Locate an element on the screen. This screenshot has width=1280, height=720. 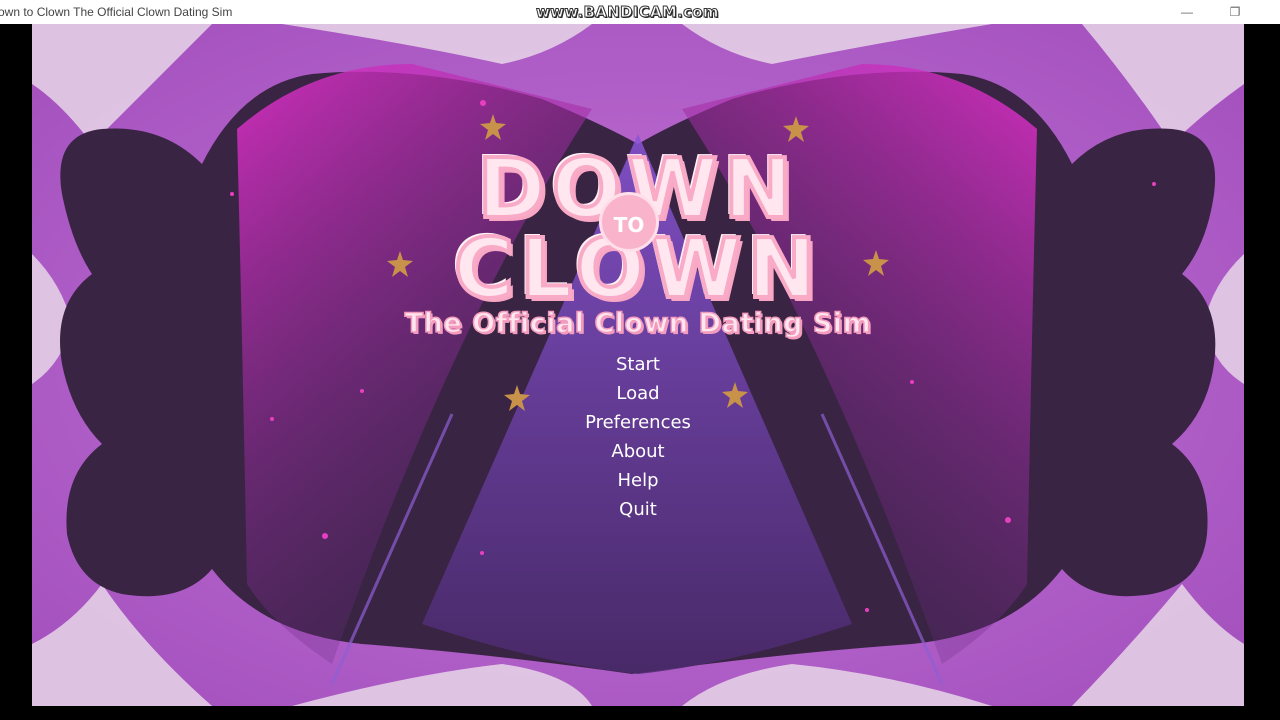
menu-quit: Quit is located at coordinates (638, 509).